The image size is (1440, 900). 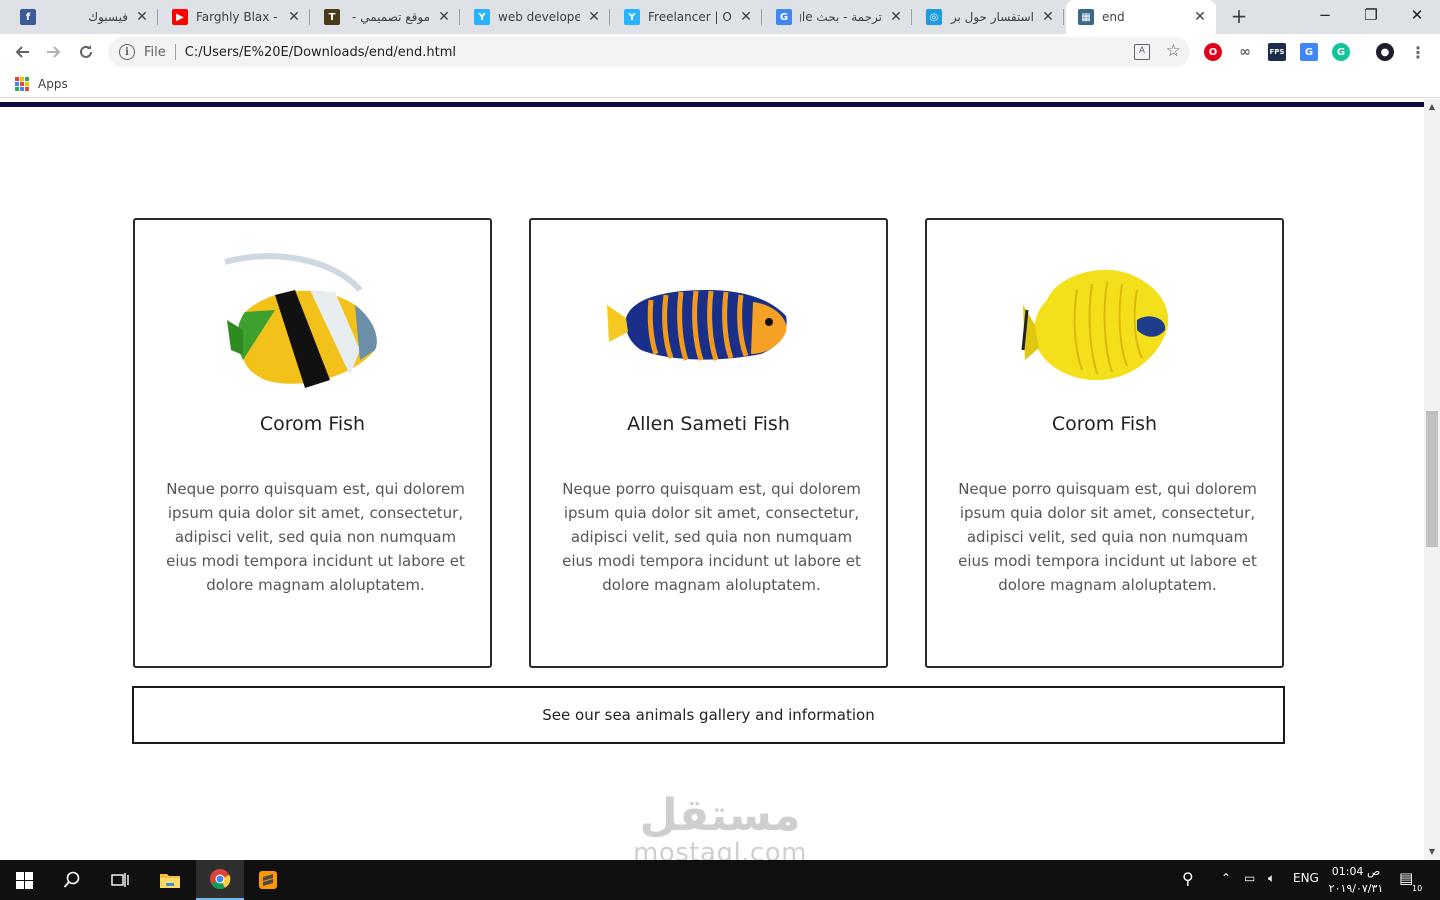 I want to click on show-hidden-icons-chevron-icon: ⌃, so click(x=1226, y=878).